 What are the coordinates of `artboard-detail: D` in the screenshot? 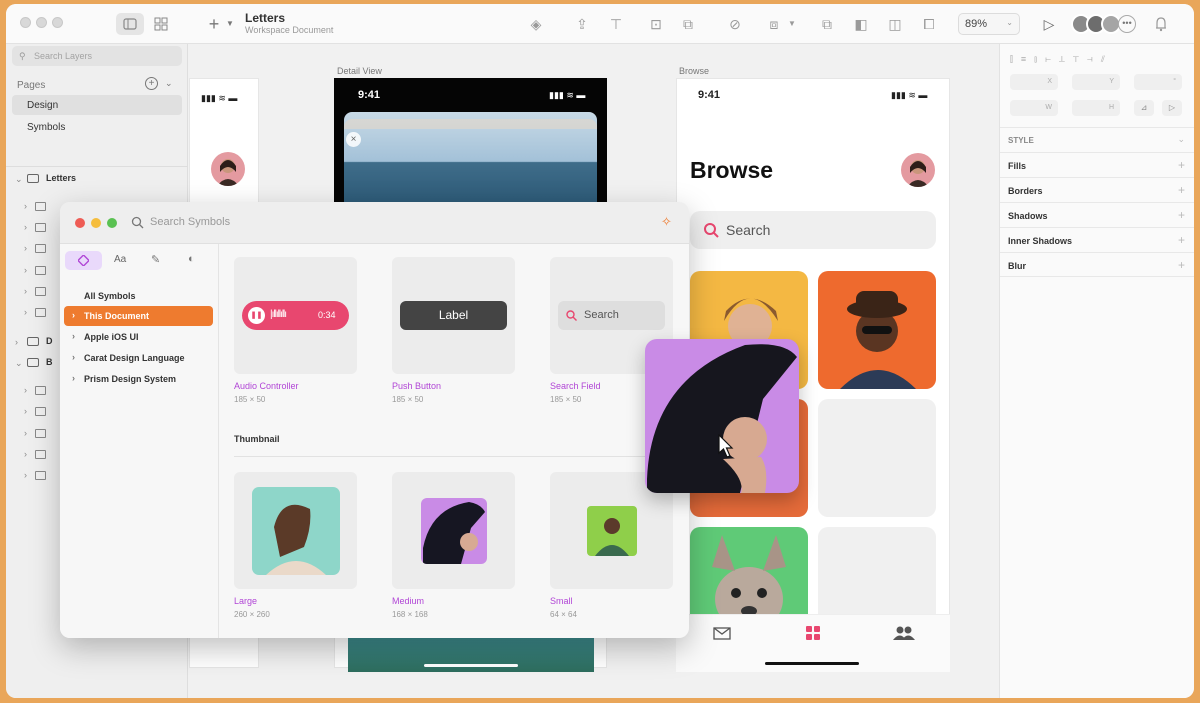 It's located at (49, 341).